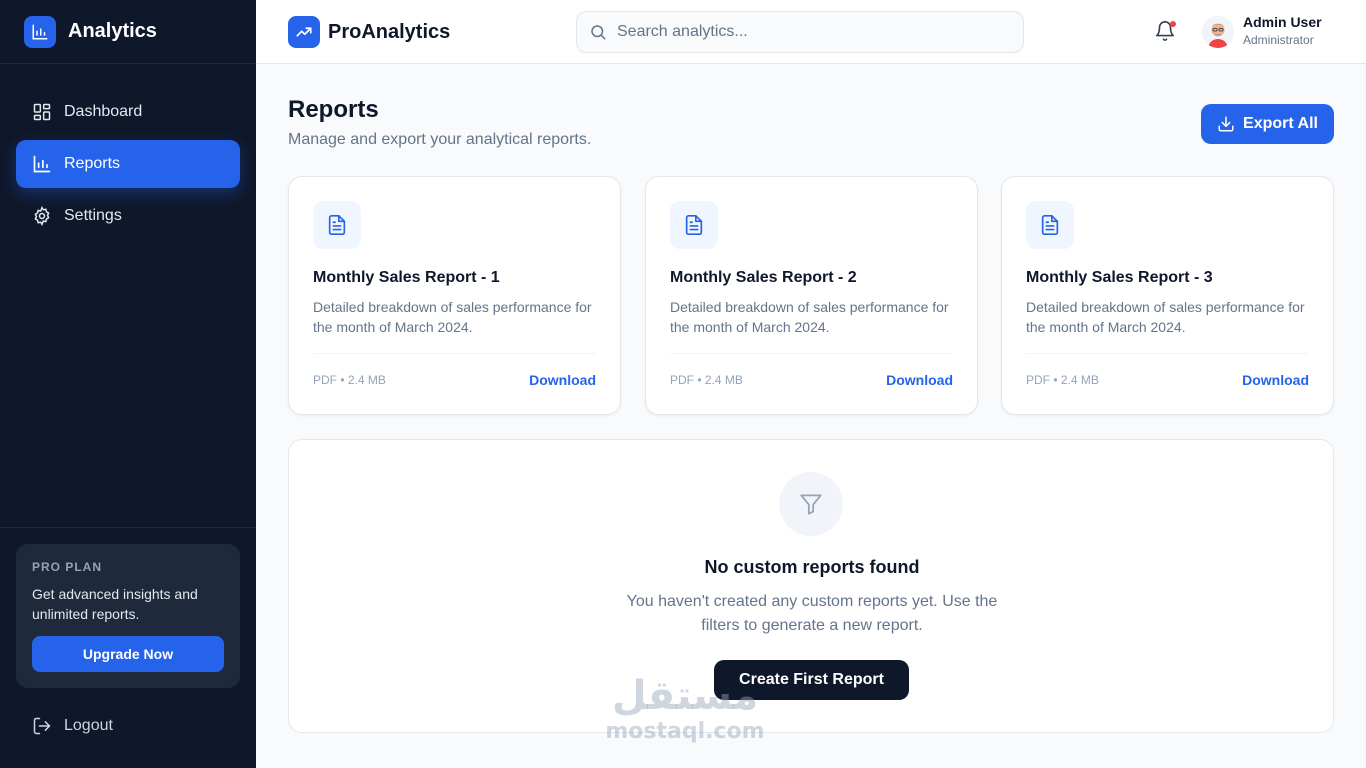 The height and width of the screenshot is (768, 1366). I want to click on gear-icon, so click(42, 216).